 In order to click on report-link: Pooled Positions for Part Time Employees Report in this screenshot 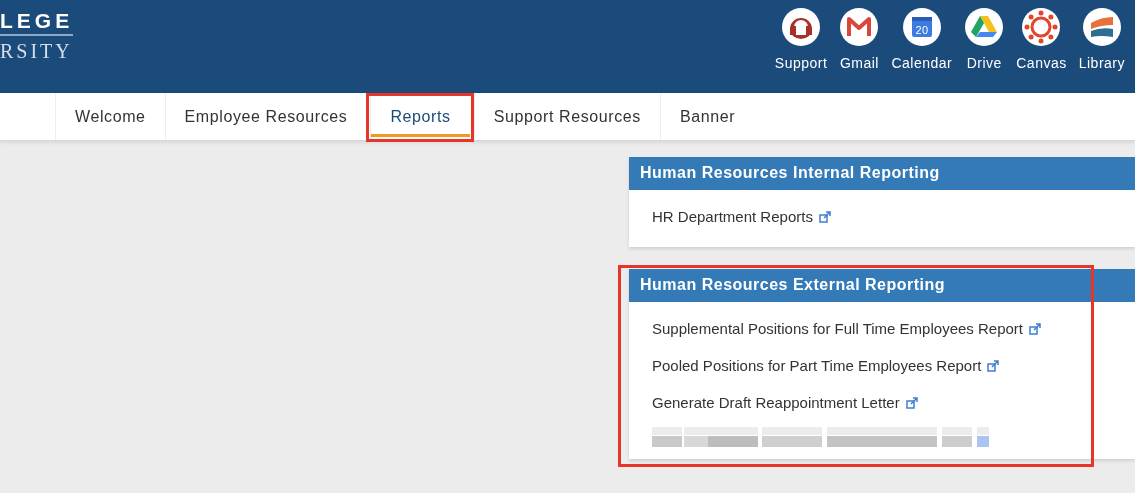, I will do `click(826, 365)`.